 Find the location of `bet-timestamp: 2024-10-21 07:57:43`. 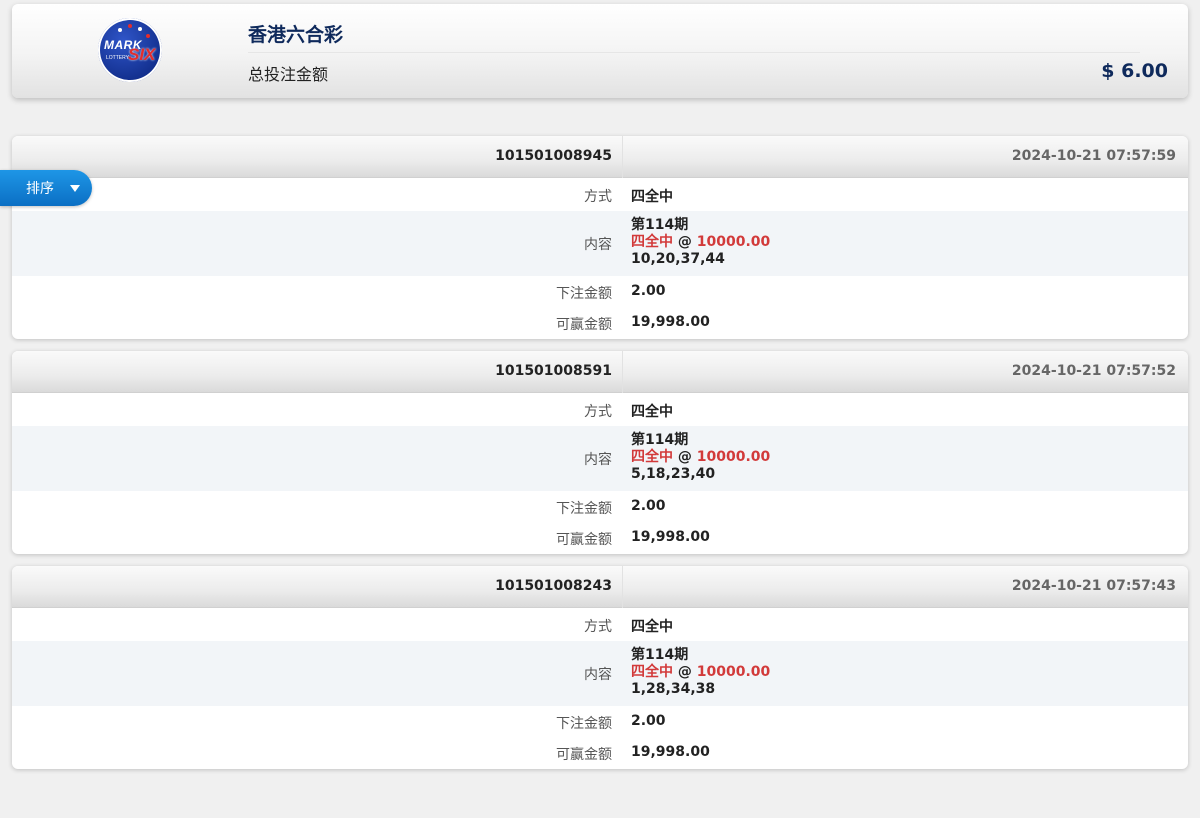

bet-timestamp: 2024-10-21 07:57:43 is located at coordinates (1093, 586).